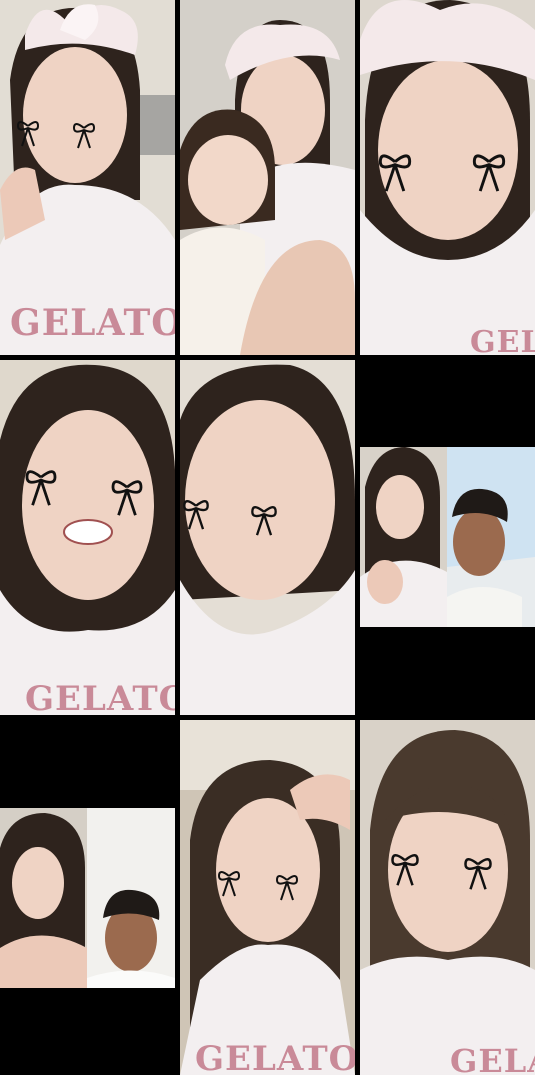  I want to click on tile-5-tilted-selfie, so click(267, 537).